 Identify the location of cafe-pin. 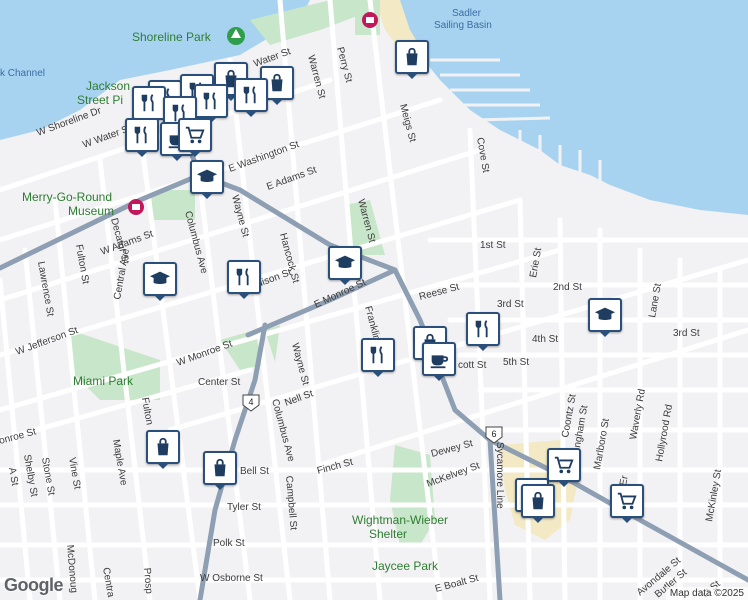
(439, 361).